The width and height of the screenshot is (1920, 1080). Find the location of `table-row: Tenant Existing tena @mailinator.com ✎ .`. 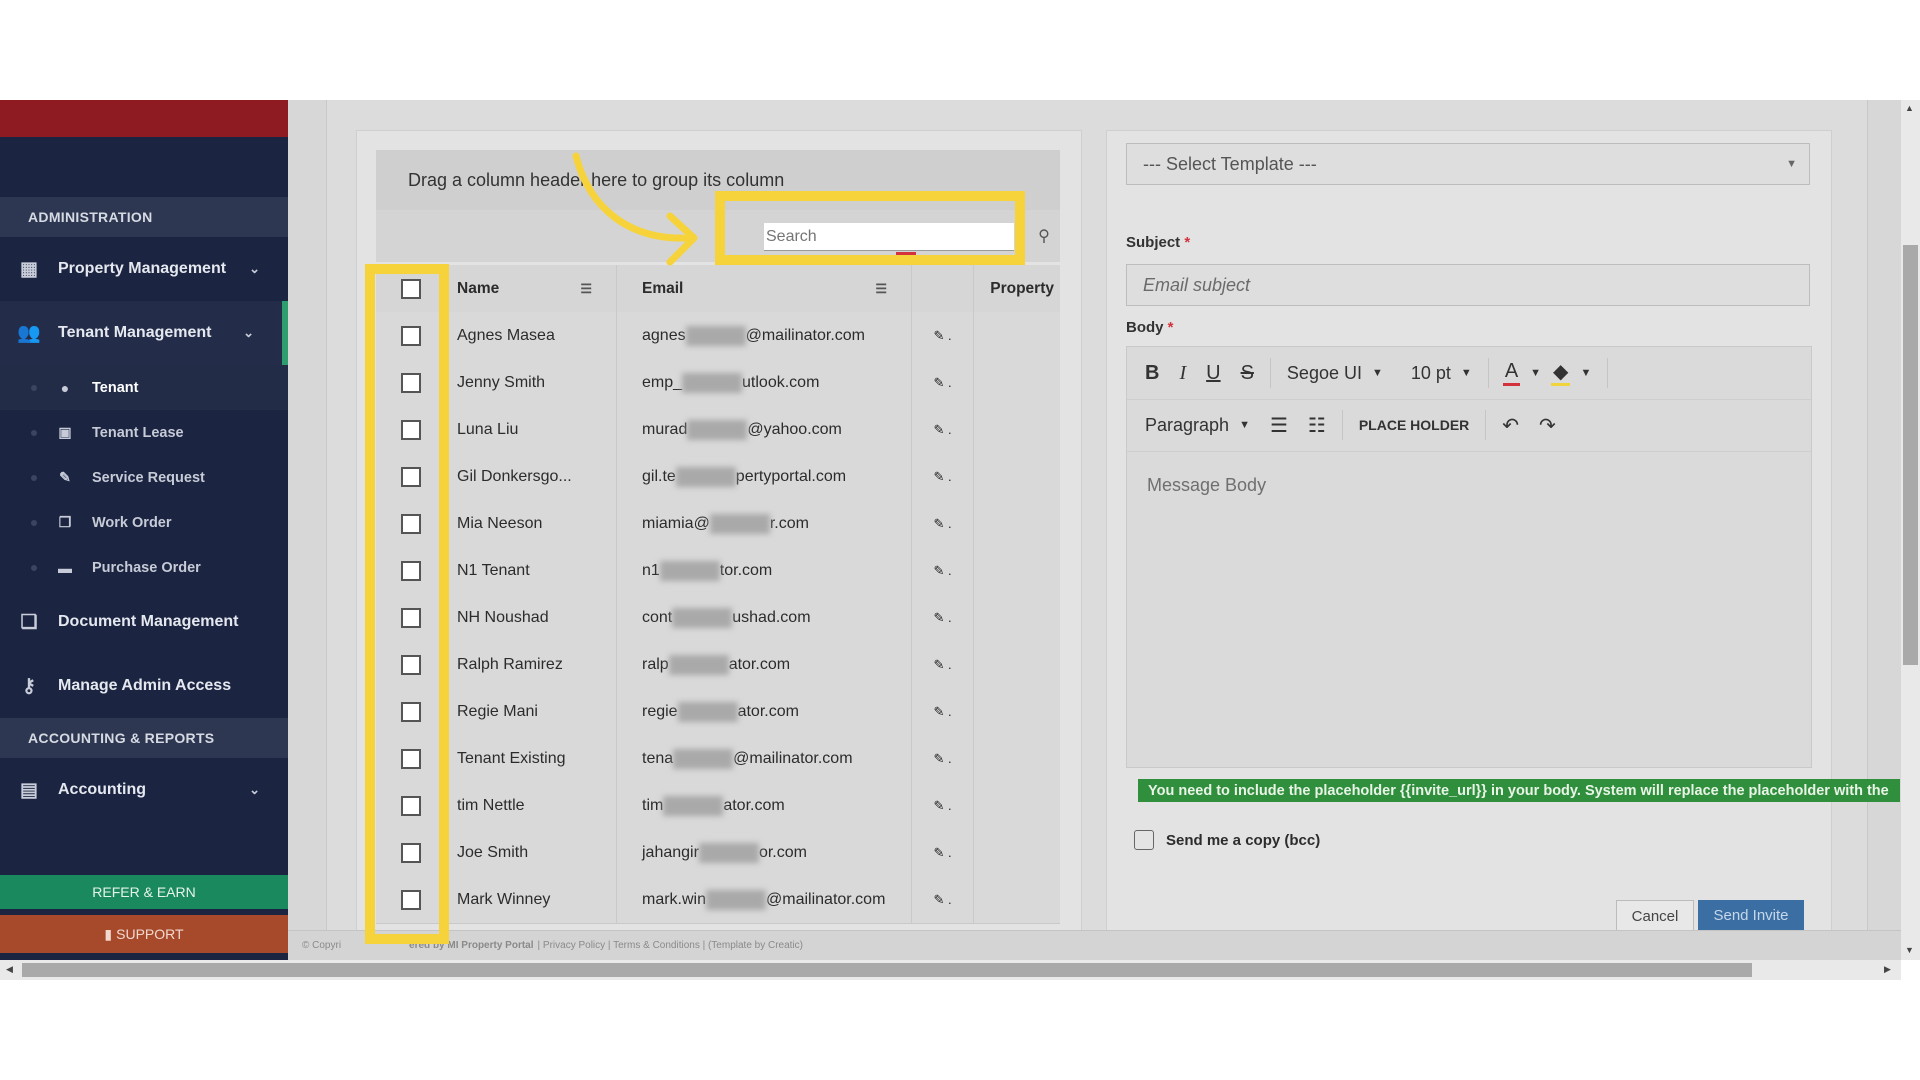

table-row: Tenant Existing tena @mailinator.com ✎ . is located at coordinates (718, 759).